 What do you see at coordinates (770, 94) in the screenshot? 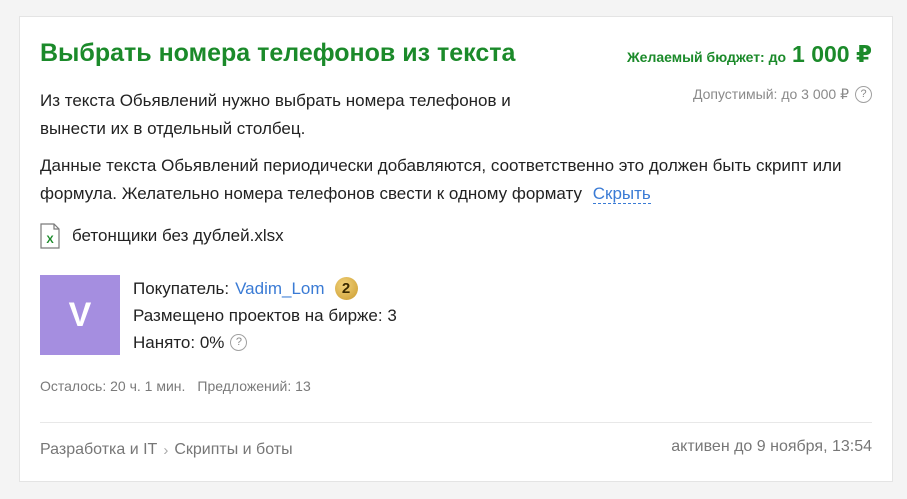
I see `allowed-budget-label: Допустимый: до 3 000 ₽` at bounding box center [770, 94].